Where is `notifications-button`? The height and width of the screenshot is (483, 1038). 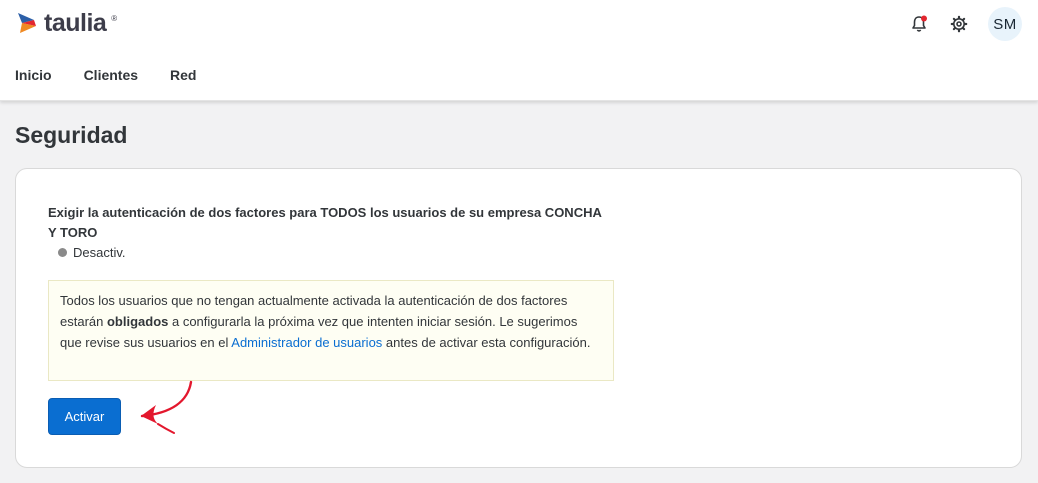 notifications-button is located at coordinates (919, 24).